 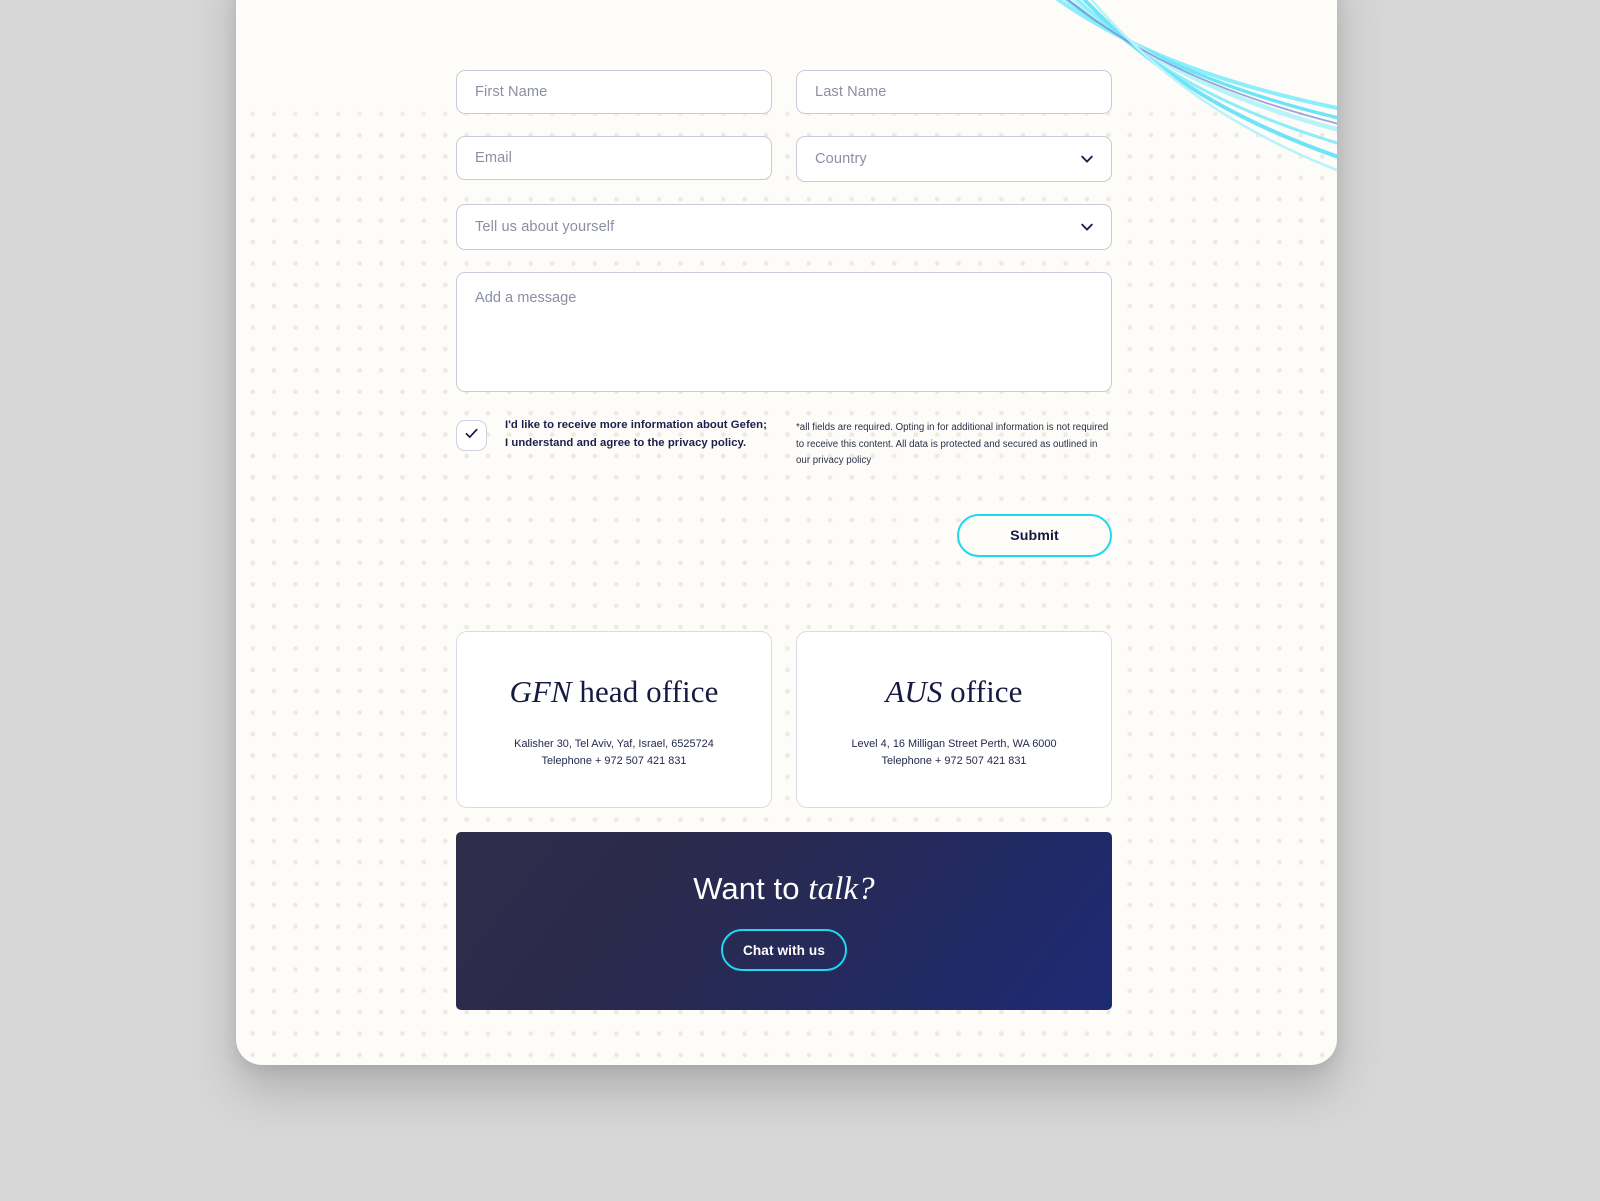 What do you see at coordinates (954, 761) in the screenshot?
I see `office-phone-aus: Telephone + 972 507 421 831` at bounding box center [954, 761].